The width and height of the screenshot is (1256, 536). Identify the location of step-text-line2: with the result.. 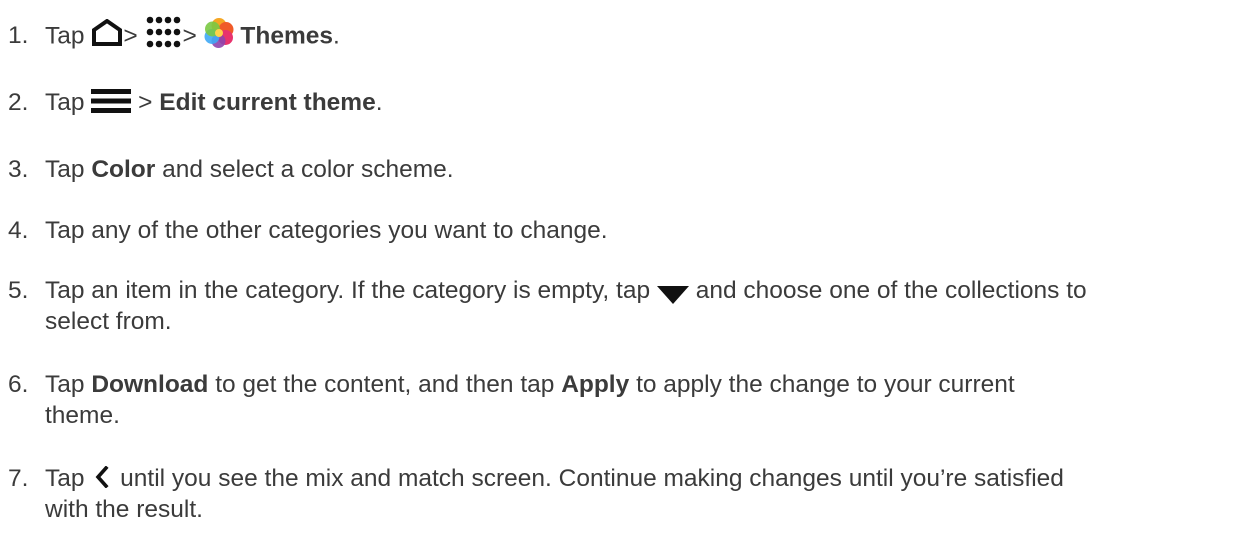
(124, 509).